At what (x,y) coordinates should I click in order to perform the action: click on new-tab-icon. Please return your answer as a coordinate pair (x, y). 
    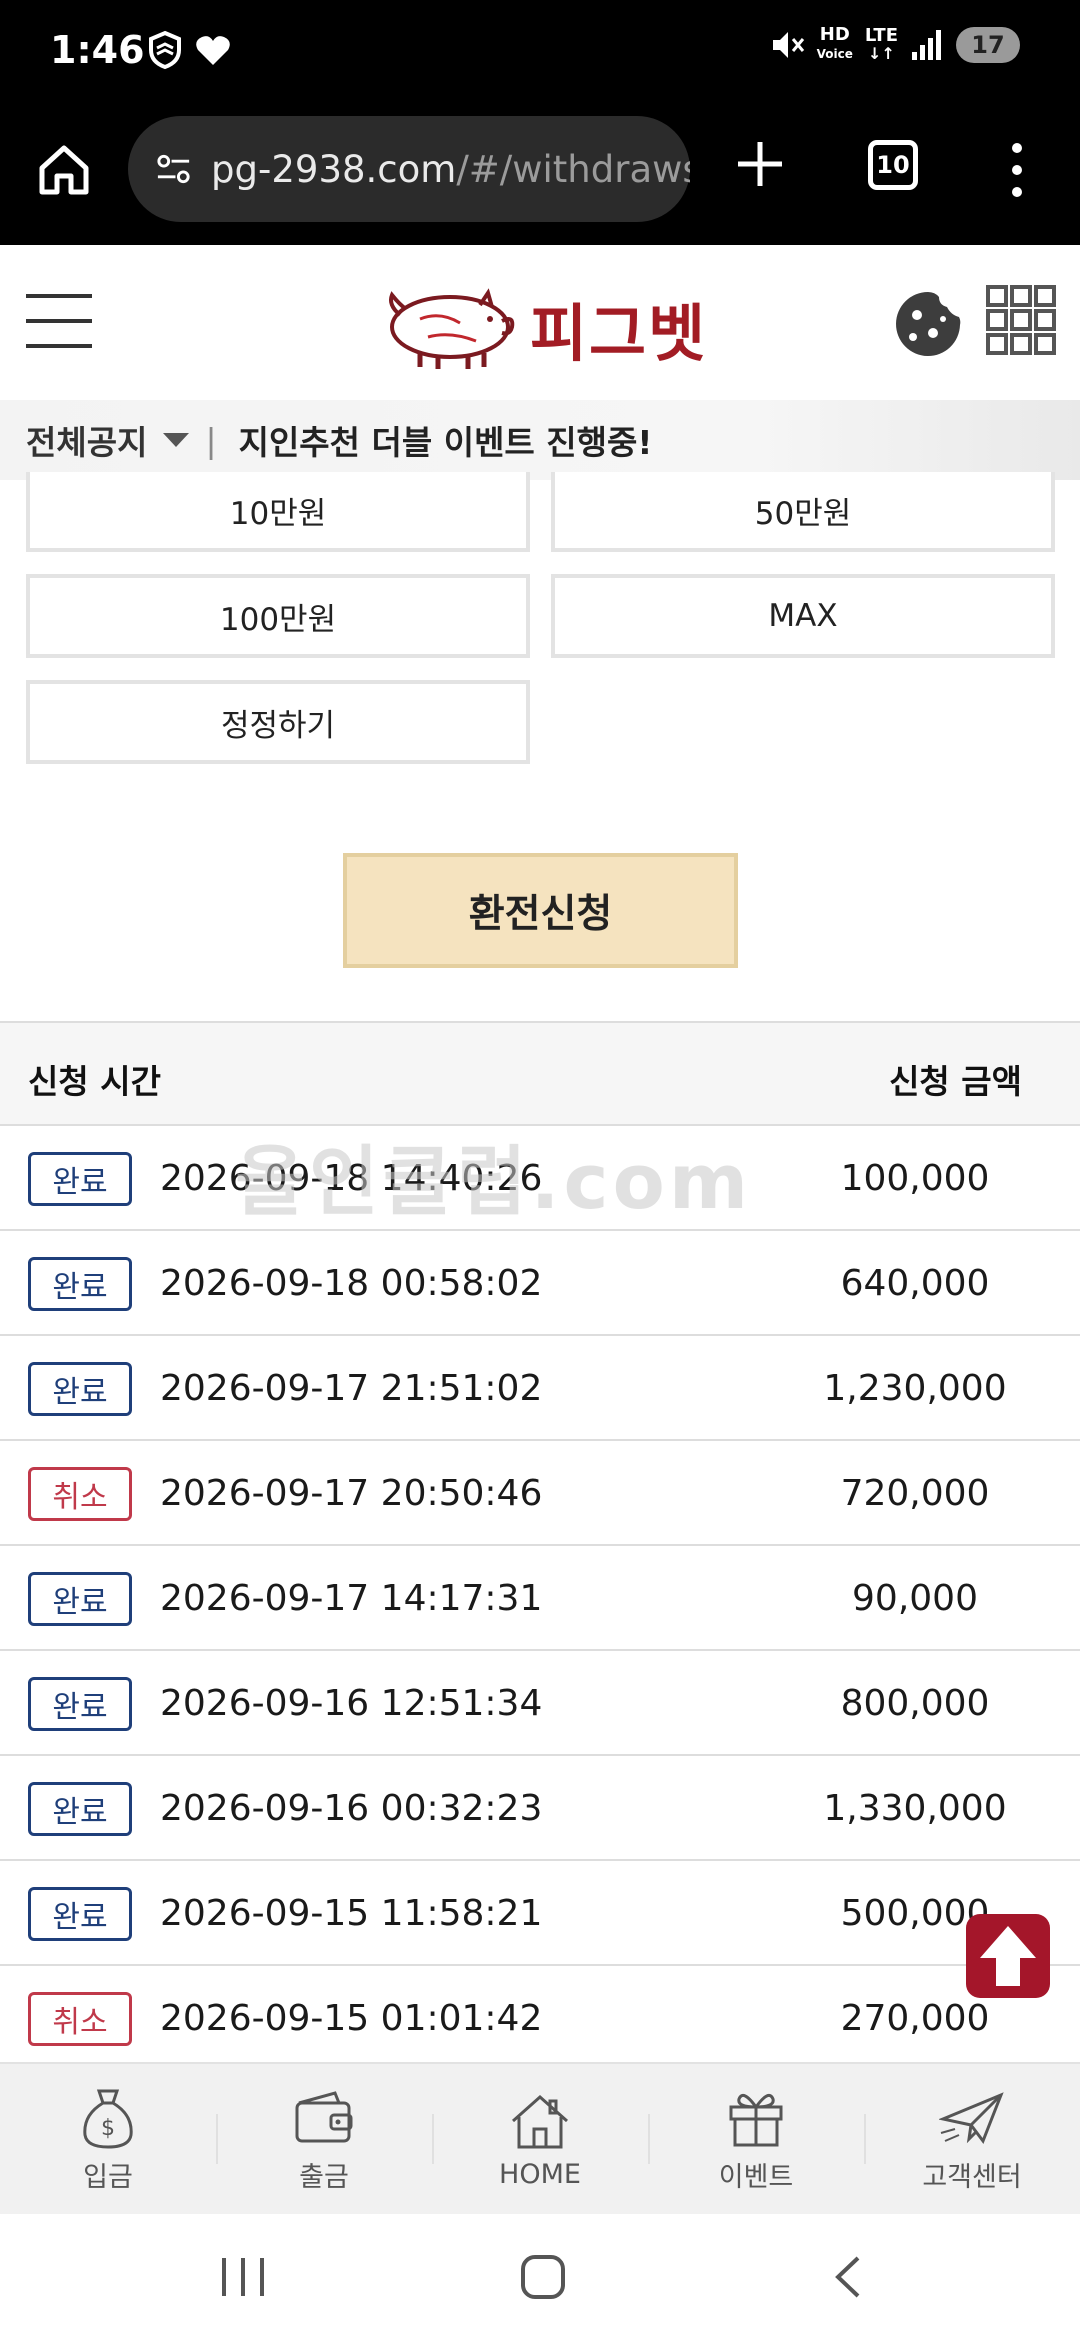
    Looking at the image, I should click on (760, 164).